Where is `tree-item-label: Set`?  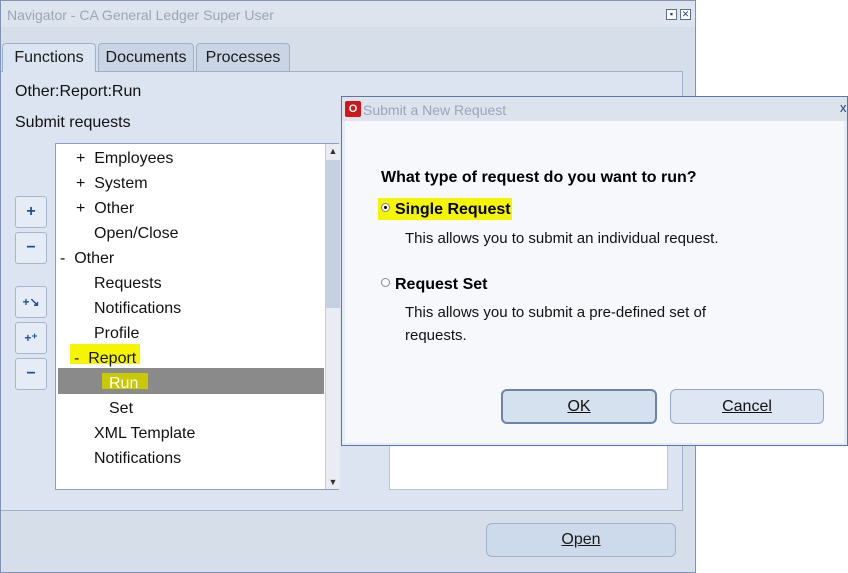
tree-item-label: Set is located at coordinates (121, 408).